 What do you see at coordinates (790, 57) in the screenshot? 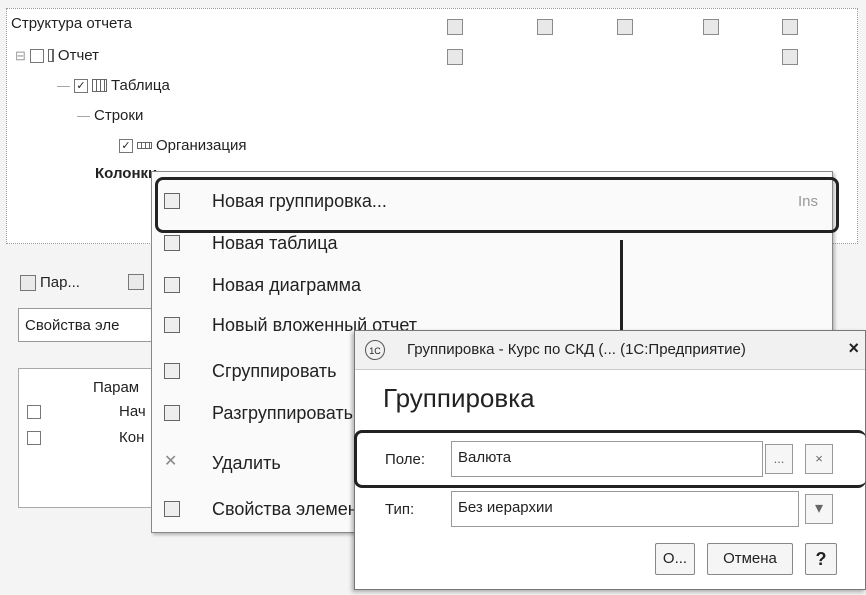
I see `toolbar-move-down-icon` at bounding box center [790, 57].